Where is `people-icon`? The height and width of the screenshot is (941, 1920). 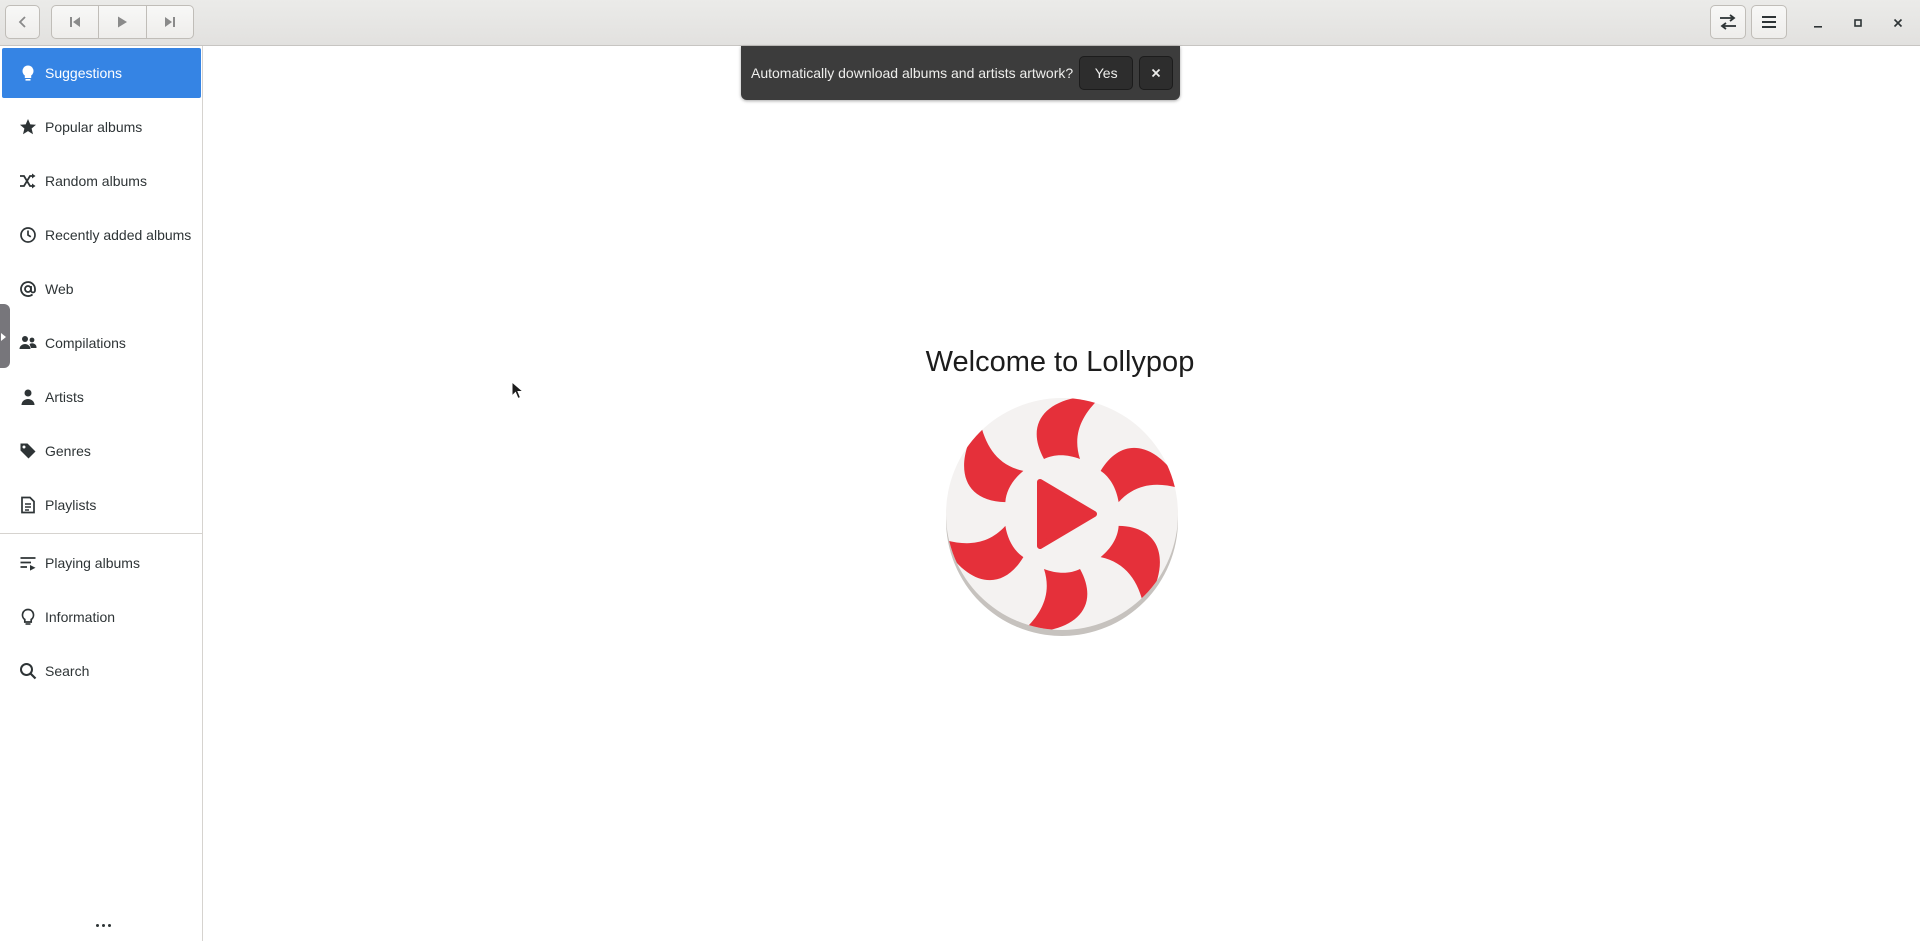
people-icon is located at coordinates (28, 343).